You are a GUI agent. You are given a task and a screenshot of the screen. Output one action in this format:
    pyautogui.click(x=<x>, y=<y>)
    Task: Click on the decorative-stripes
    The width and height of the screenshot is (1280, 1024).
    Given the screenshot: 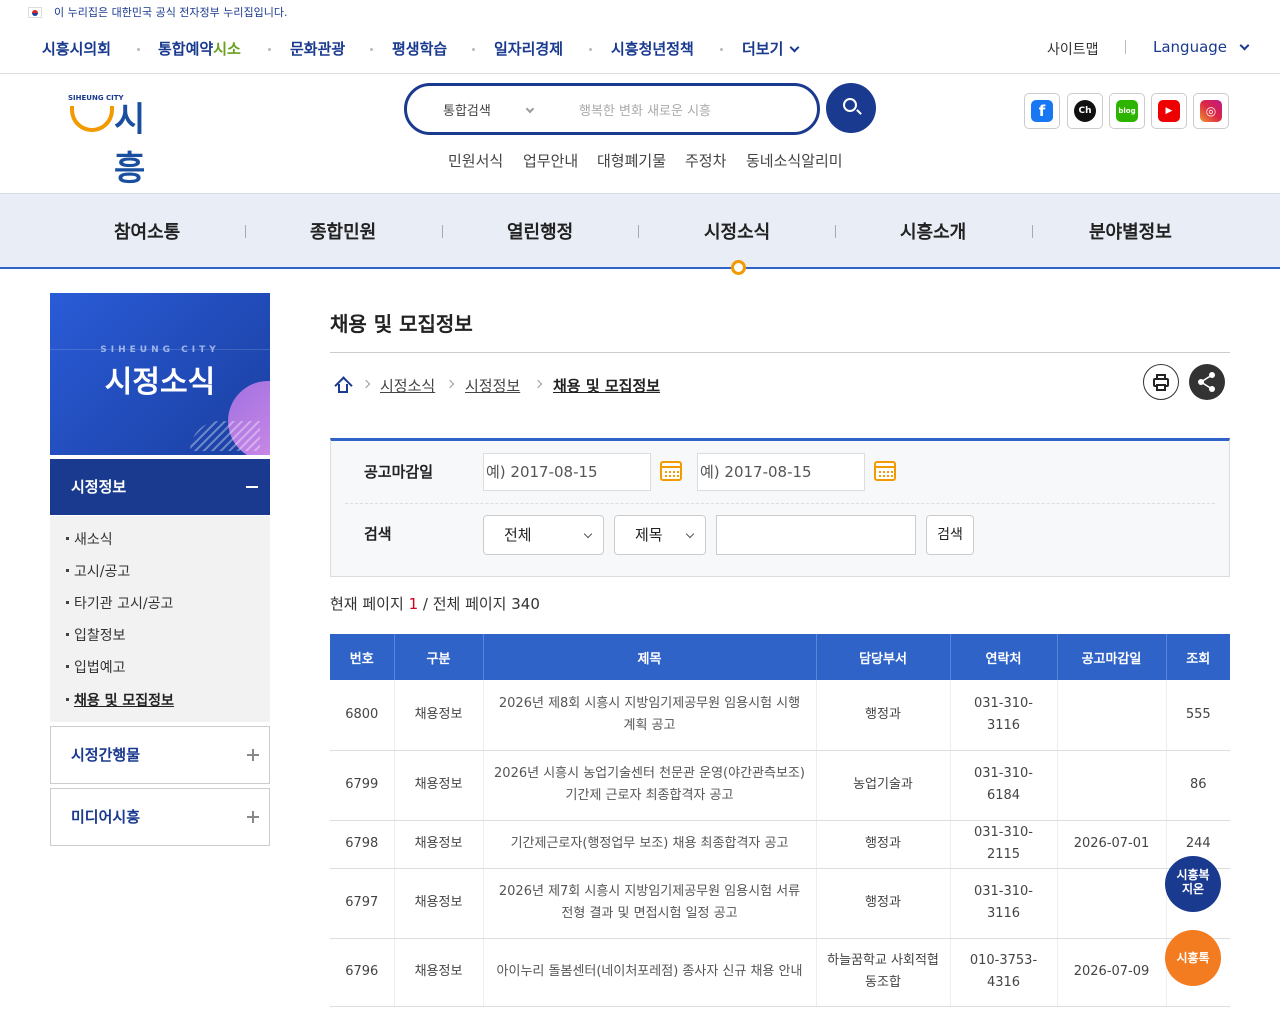 What is the action you would take?
    pyautogui.click(x=225, y=436)
    